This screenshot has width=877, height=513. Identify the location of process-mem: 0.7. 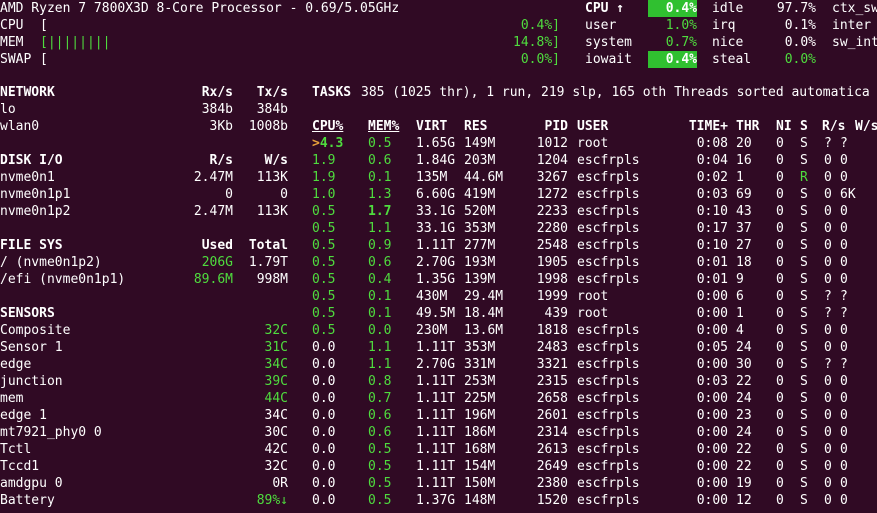
(380, 398).